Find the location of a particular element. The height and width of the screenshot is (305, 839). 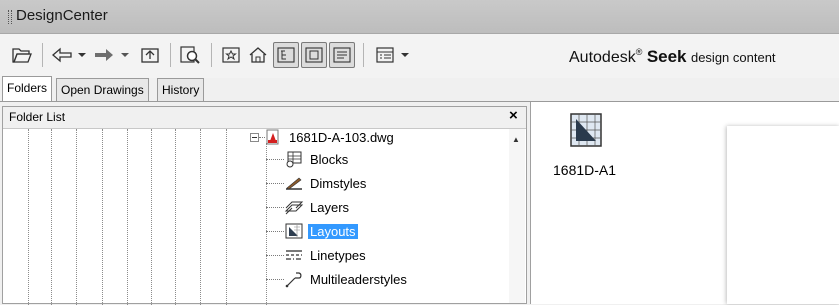

back-dropdown-icon is located at coordinates (82, 55).